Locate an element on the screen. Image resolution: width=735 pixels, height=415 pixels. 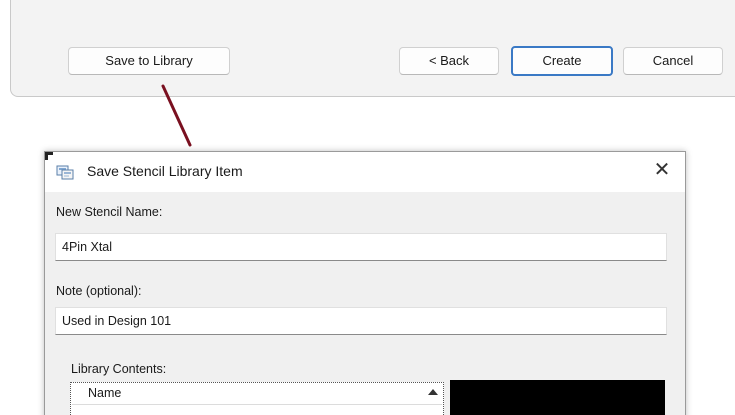
dialog-title-bar: Save Stencil Library Item ✕ is located at coordinates (365, 172).